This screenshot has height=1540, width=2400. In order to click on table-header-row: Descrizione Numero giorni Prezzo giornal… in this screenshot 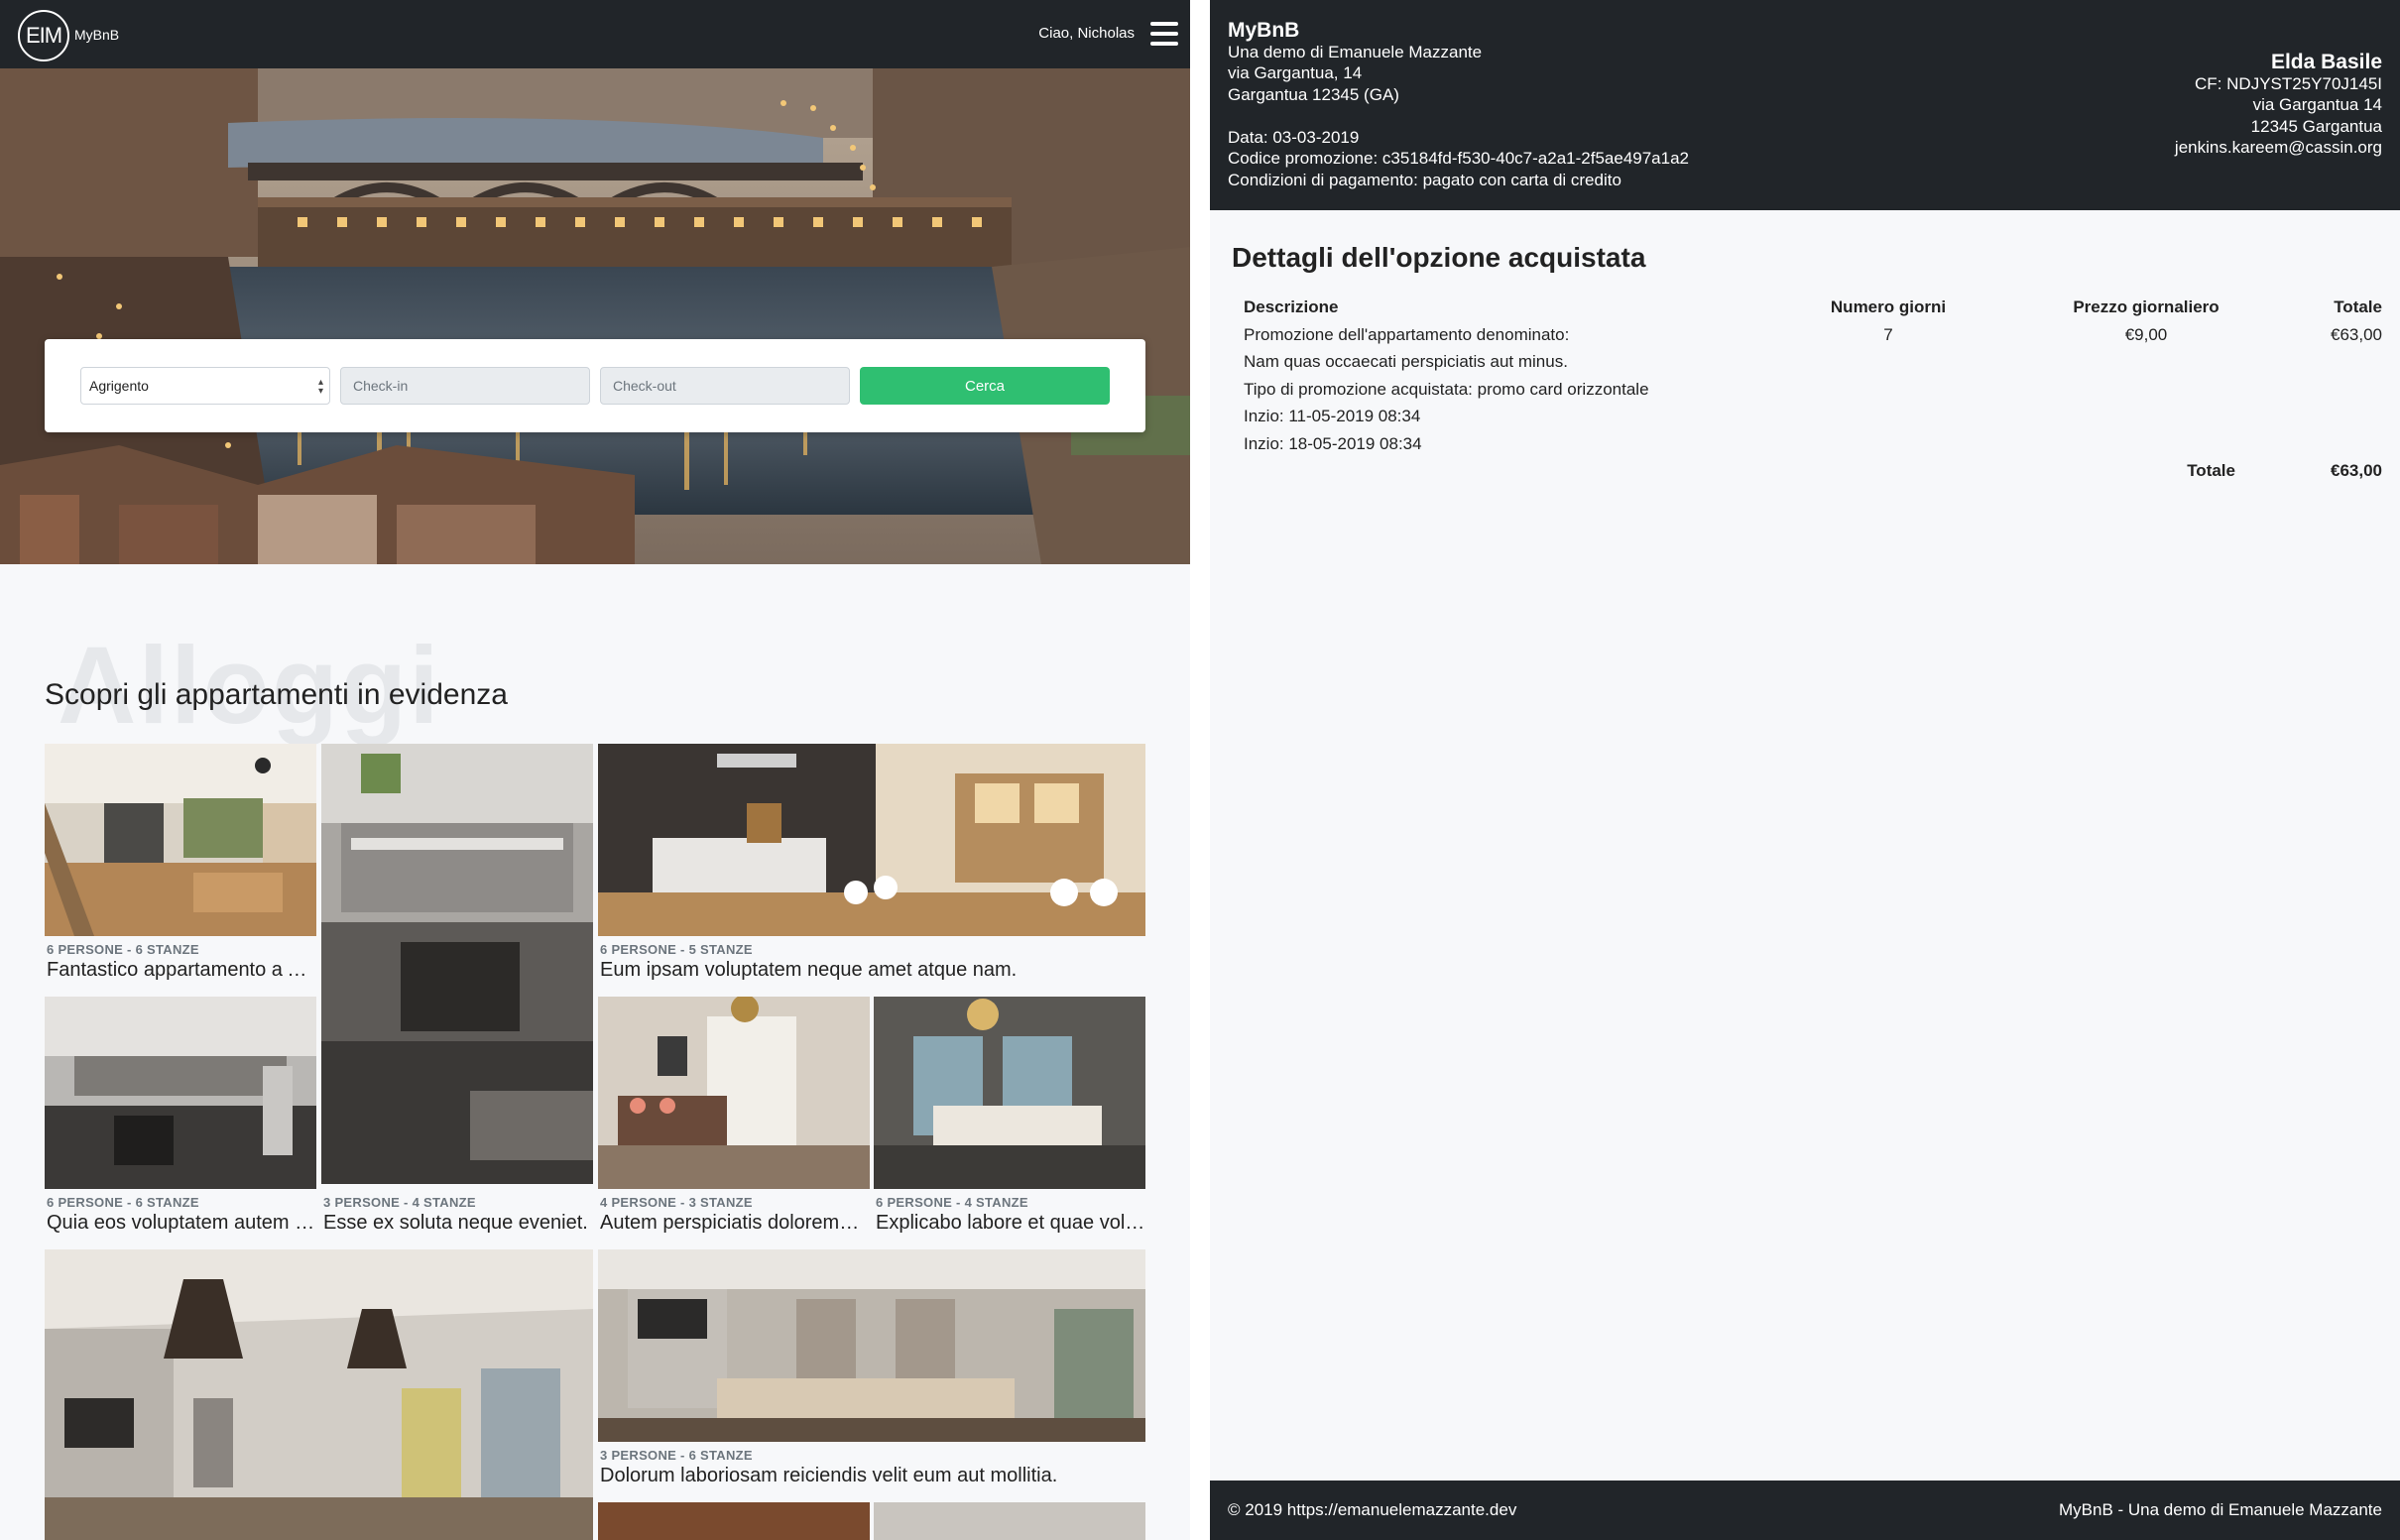, I will do `click(1813, 311)`.